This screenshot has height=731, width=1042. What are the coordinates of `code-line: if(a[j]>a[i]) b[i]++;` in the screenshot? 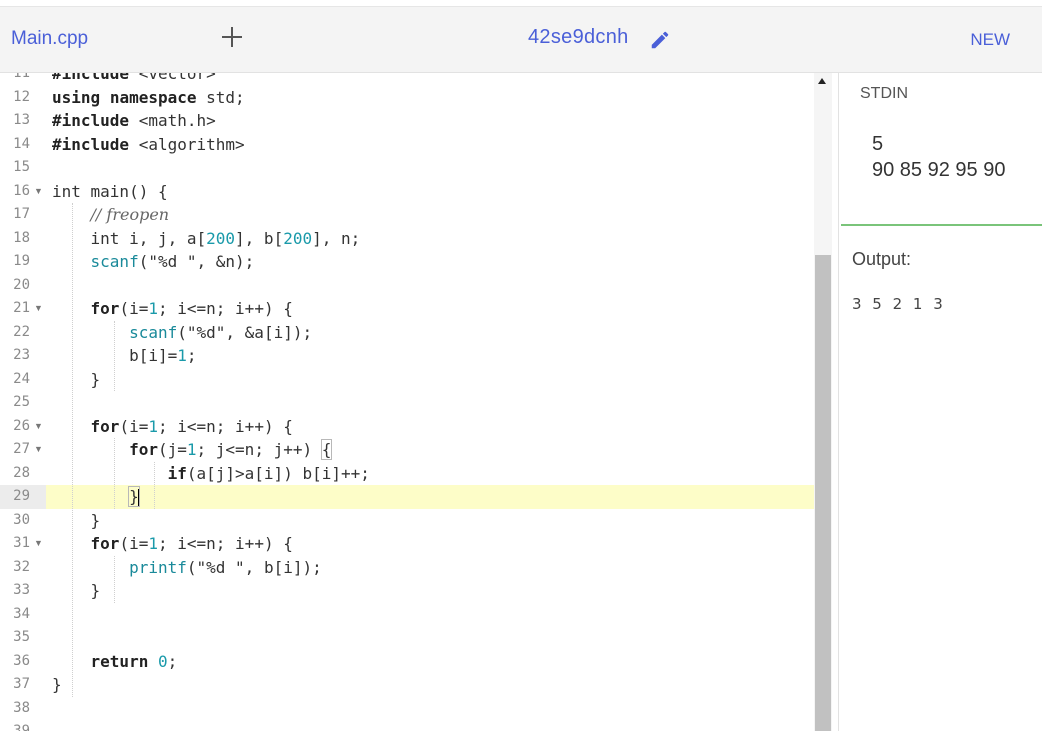 It's located at (268, 473).